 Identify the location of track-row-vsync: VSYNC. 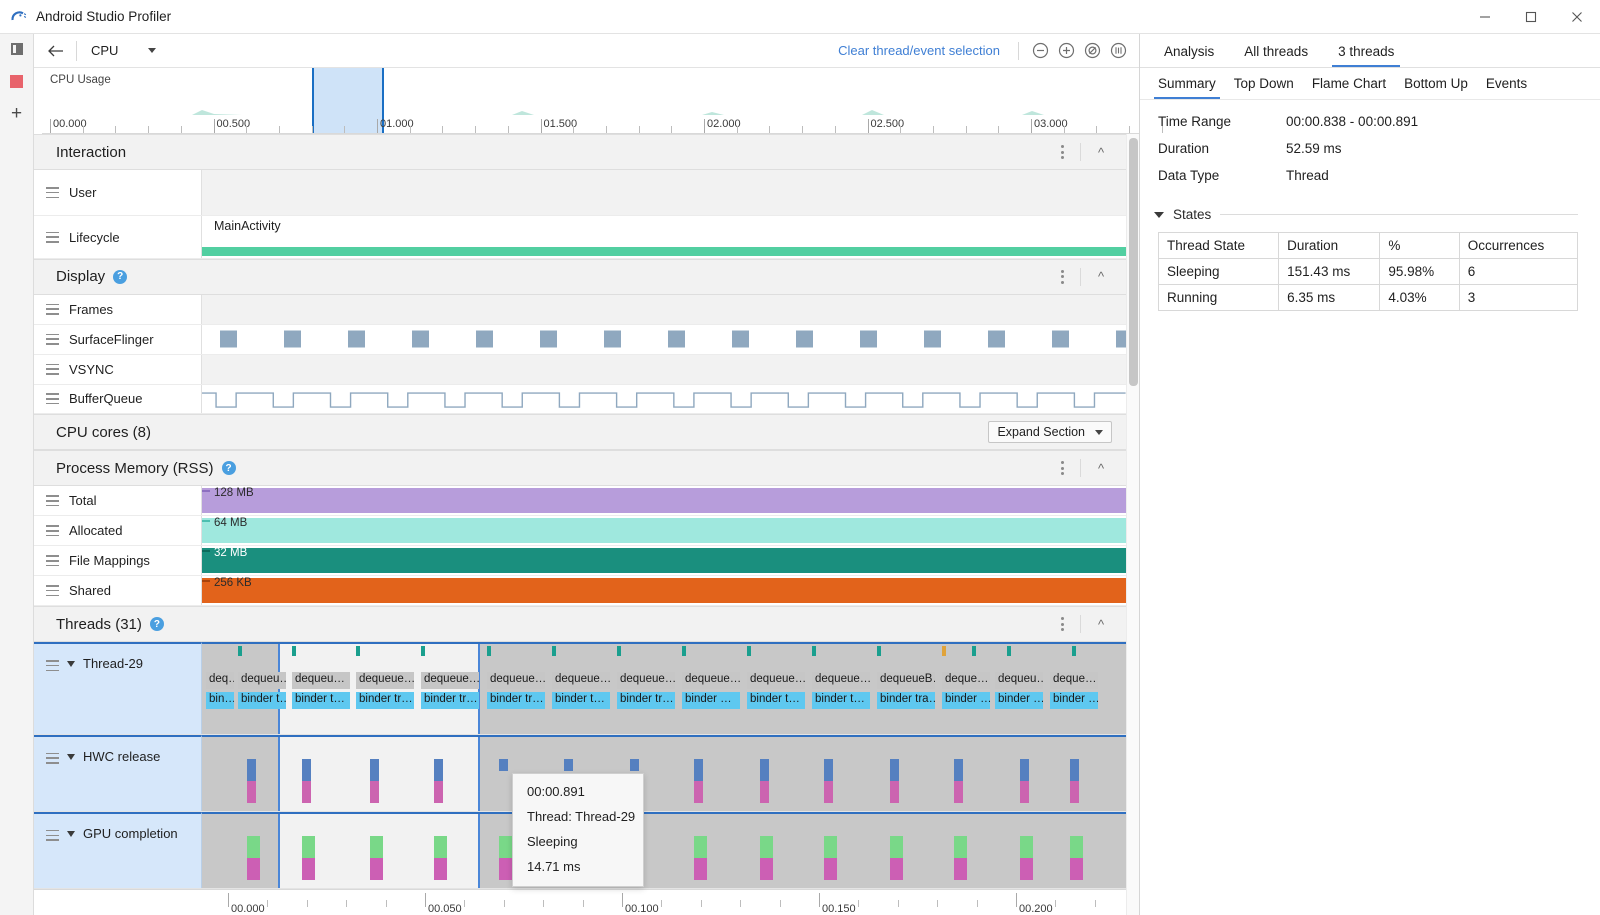
(580, 369).